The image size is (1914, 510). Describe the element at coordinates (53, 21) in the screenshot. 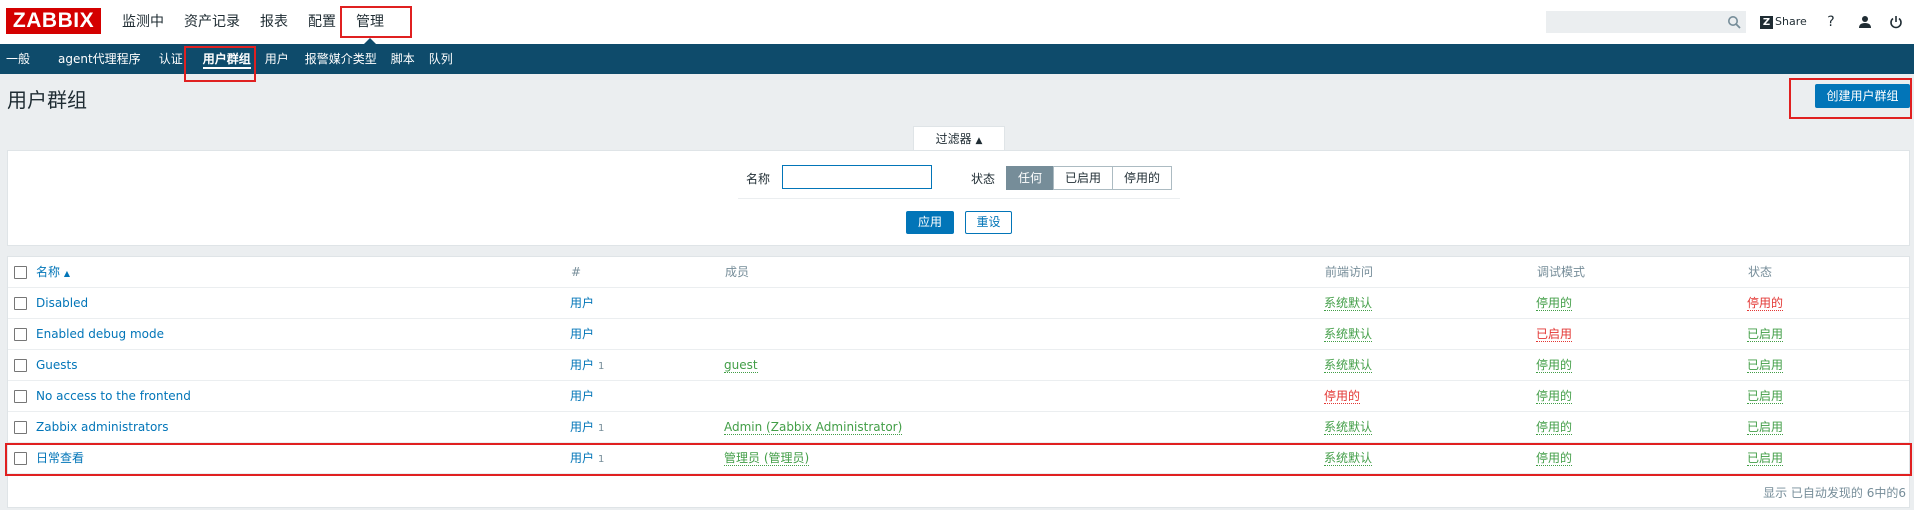

I see `zabbix-logo: ZABBIX` at that location.